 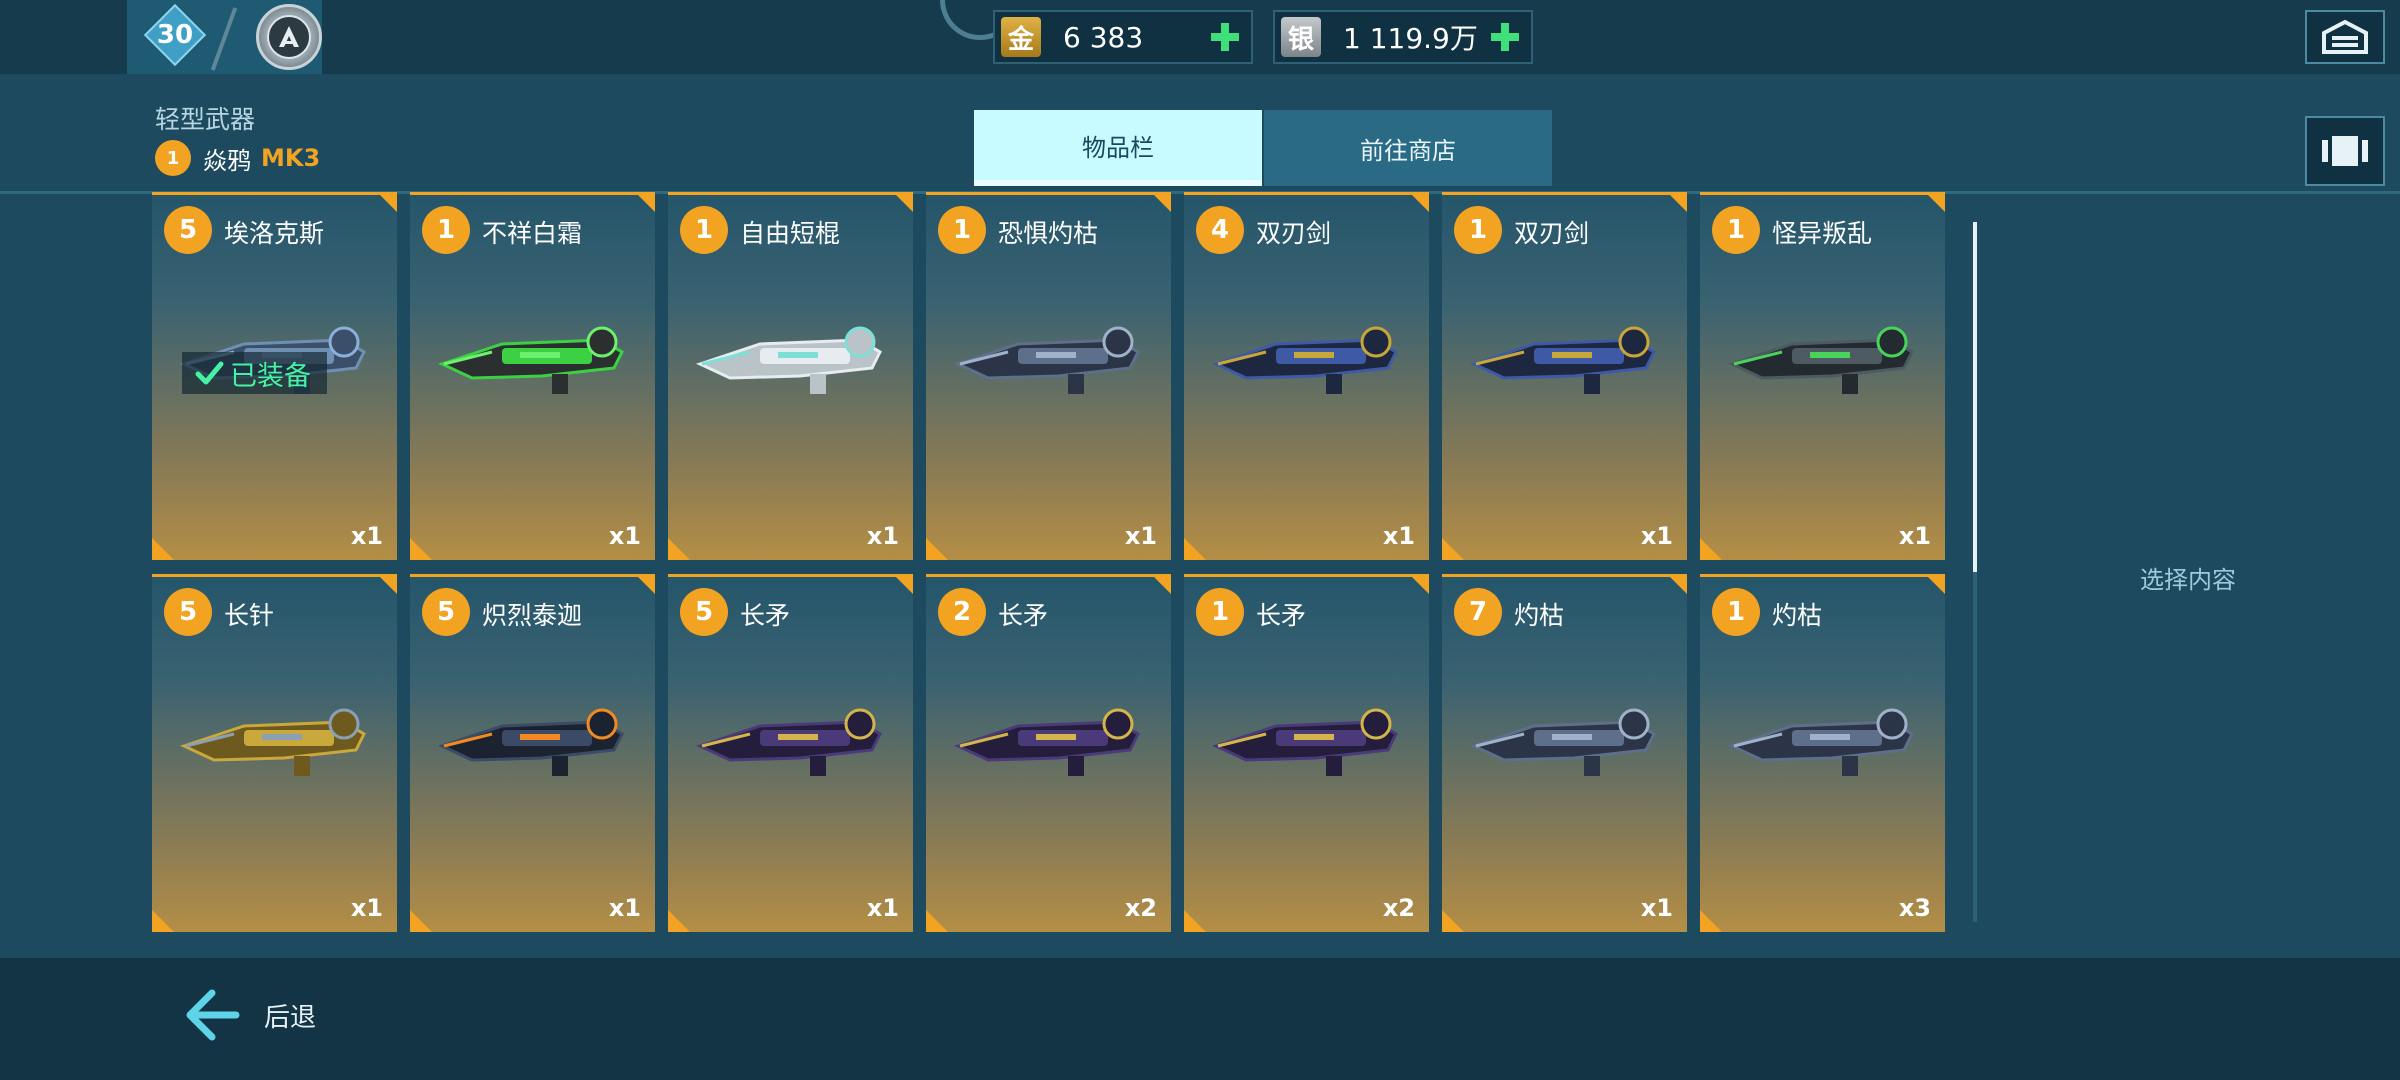 What do you see at coordinates (1021, 37) in the screenshot?
I see `gold-icon: 金` at bounding box center [1021, 37].